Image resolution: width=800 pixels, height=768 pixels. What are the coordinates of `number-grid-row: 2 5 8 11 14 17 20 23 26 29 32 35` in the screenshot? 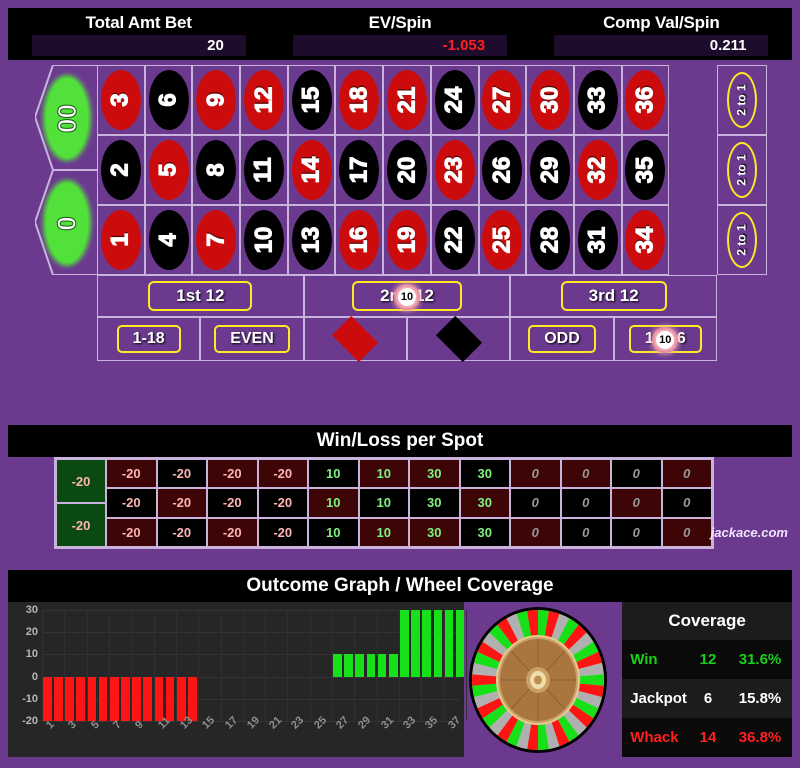 It's located at (407, 170).